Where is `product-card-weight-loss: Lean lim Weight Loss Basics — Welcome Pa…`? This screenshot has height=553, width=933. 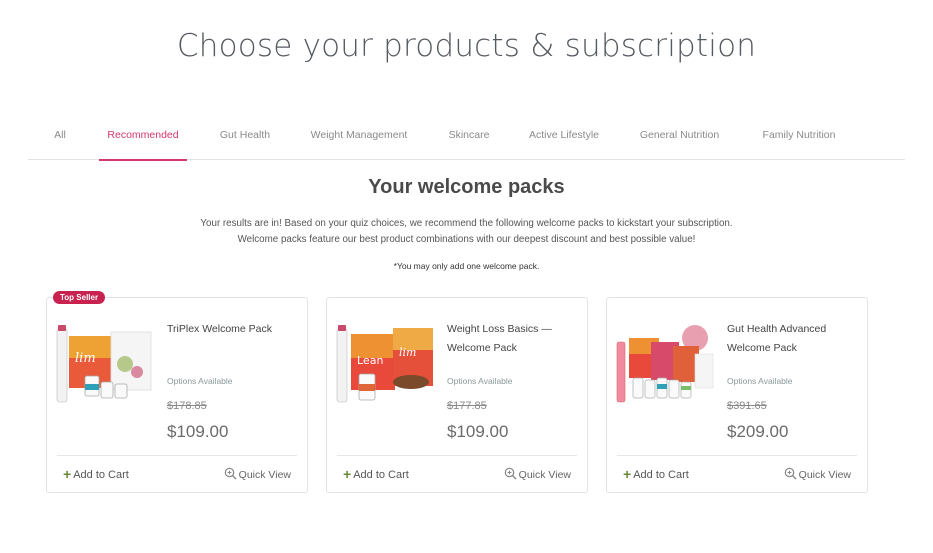
product-card-weight-loss: Lean lim Weight Loss Basics — Welcome Pa… is located at coordinates (457, 395).